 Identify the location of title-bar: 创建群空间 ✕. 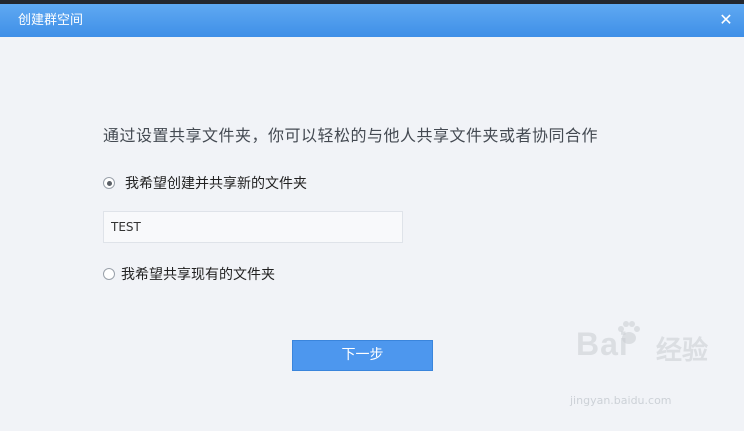
(372, 20).